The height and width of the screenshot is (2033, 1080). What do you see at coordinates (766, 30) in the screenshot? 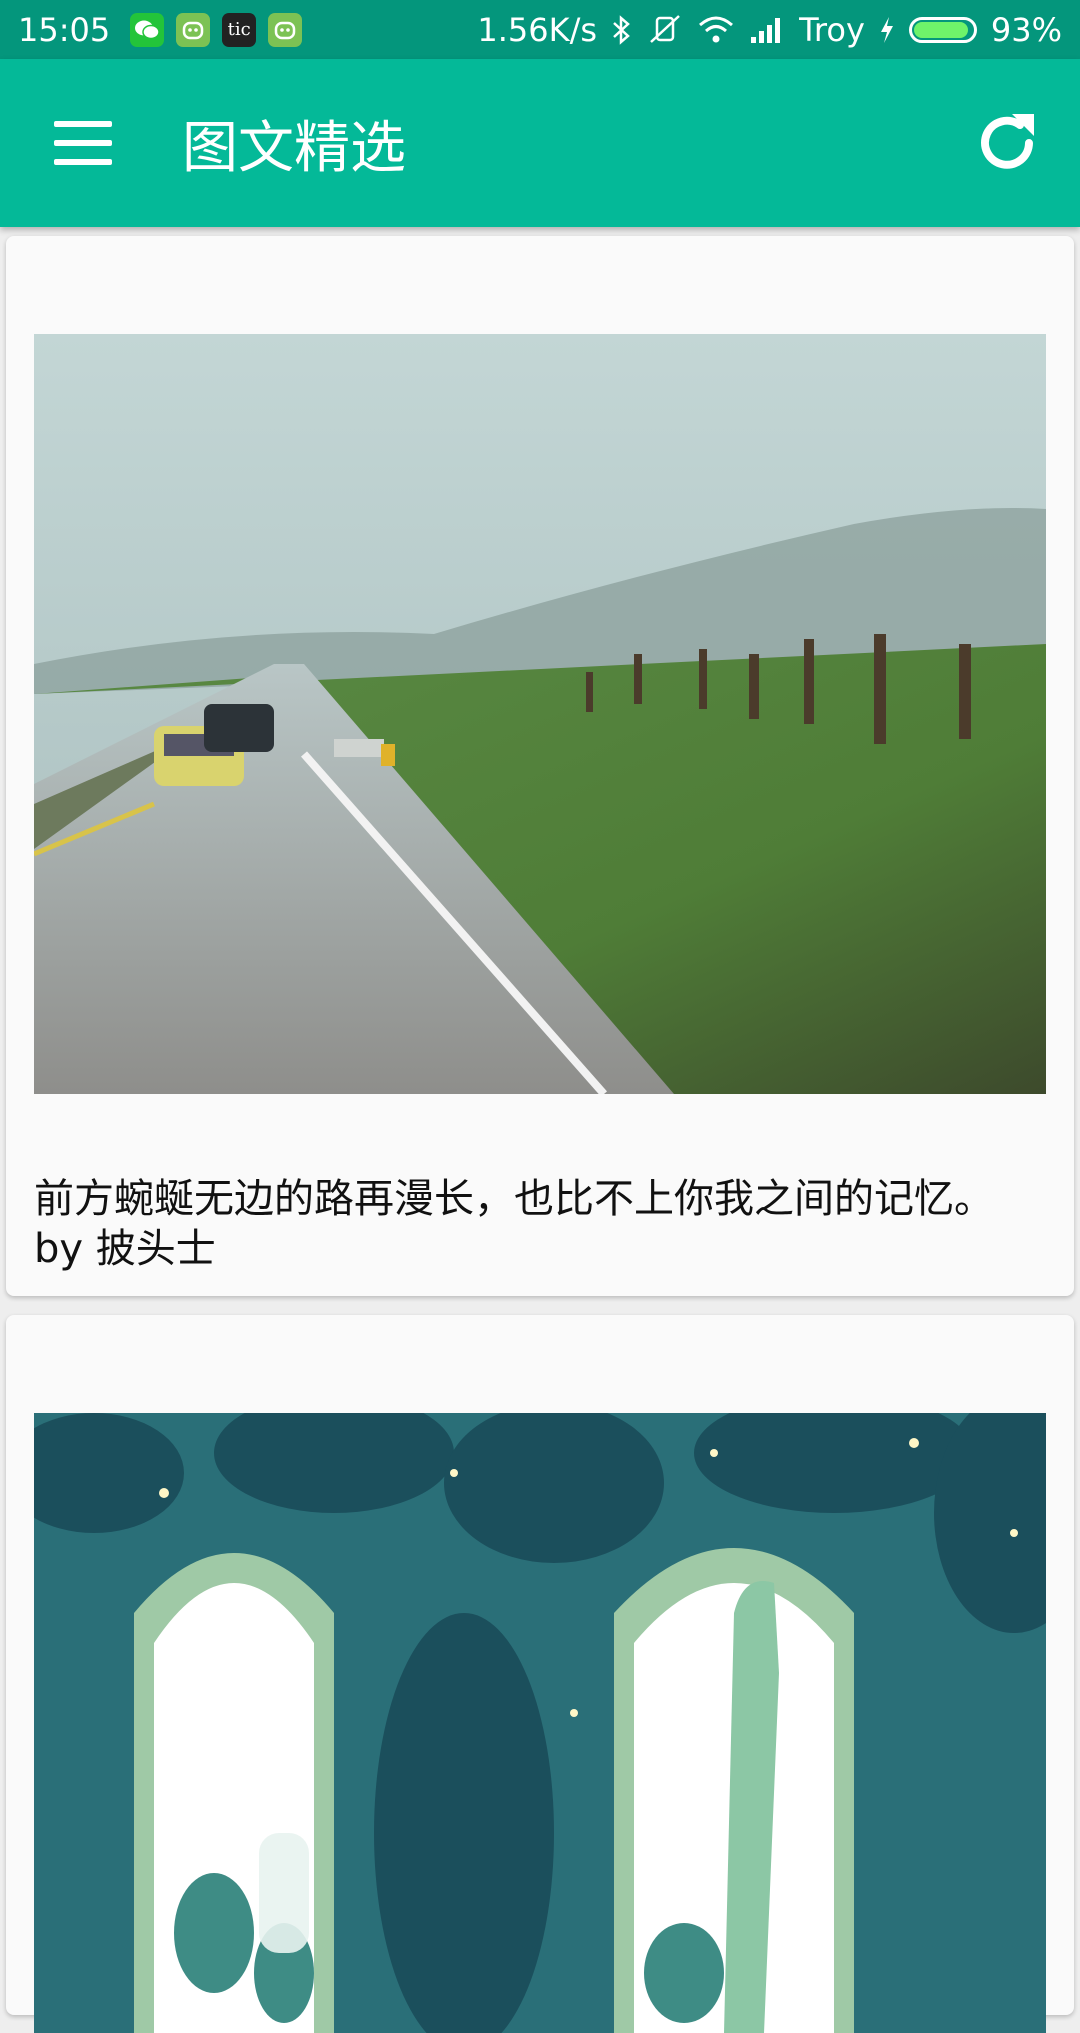
I see `signal-icon` at bounding box center [766, 30].